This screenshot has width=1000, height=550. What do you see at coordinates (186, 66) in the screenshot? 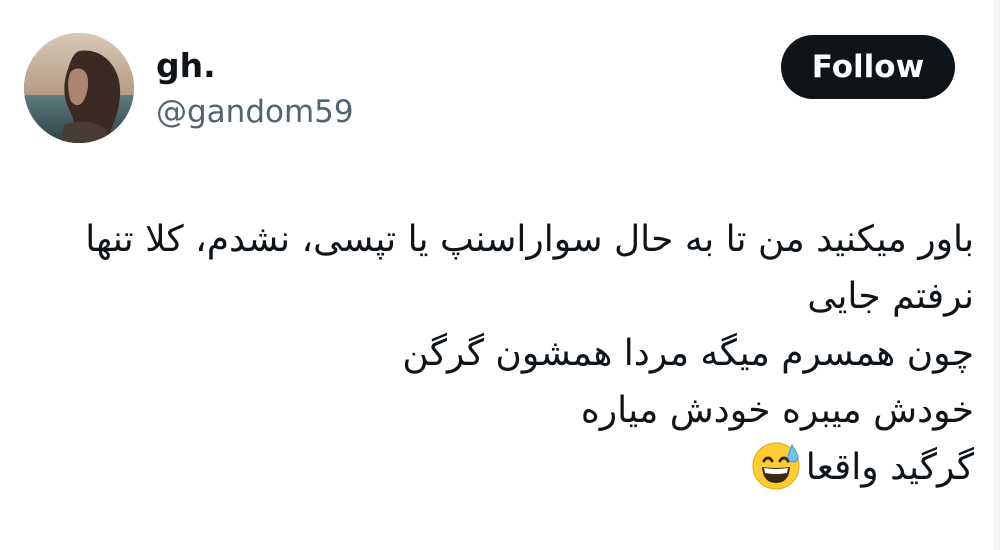
I see `display-name: gh.` at bounding box center [186, 66].